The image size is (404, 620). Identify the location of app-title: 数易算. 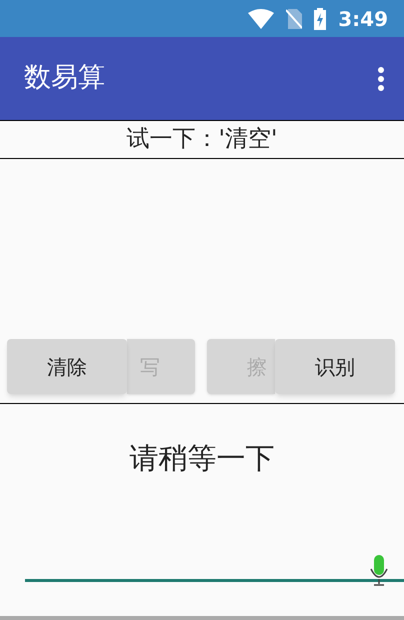
(64, 78).